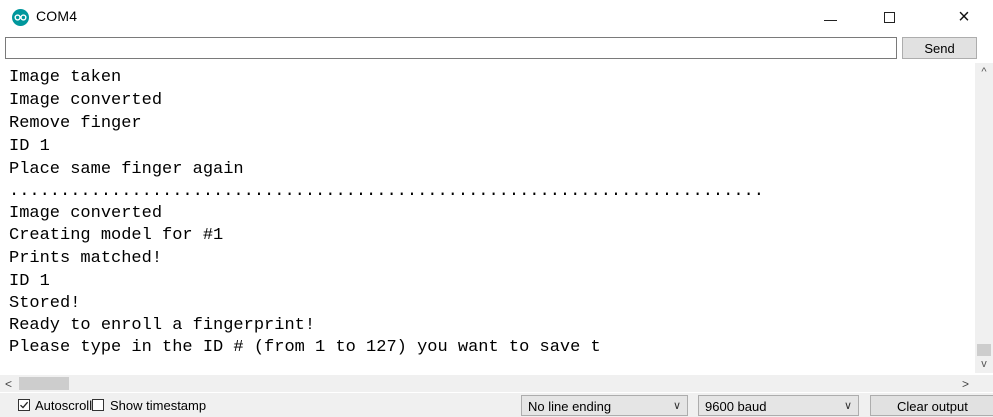  What do you see at coordinates (75, 123) in the screenshot?
I see `output-line: Remove finger` at bounding box center [75, 123].